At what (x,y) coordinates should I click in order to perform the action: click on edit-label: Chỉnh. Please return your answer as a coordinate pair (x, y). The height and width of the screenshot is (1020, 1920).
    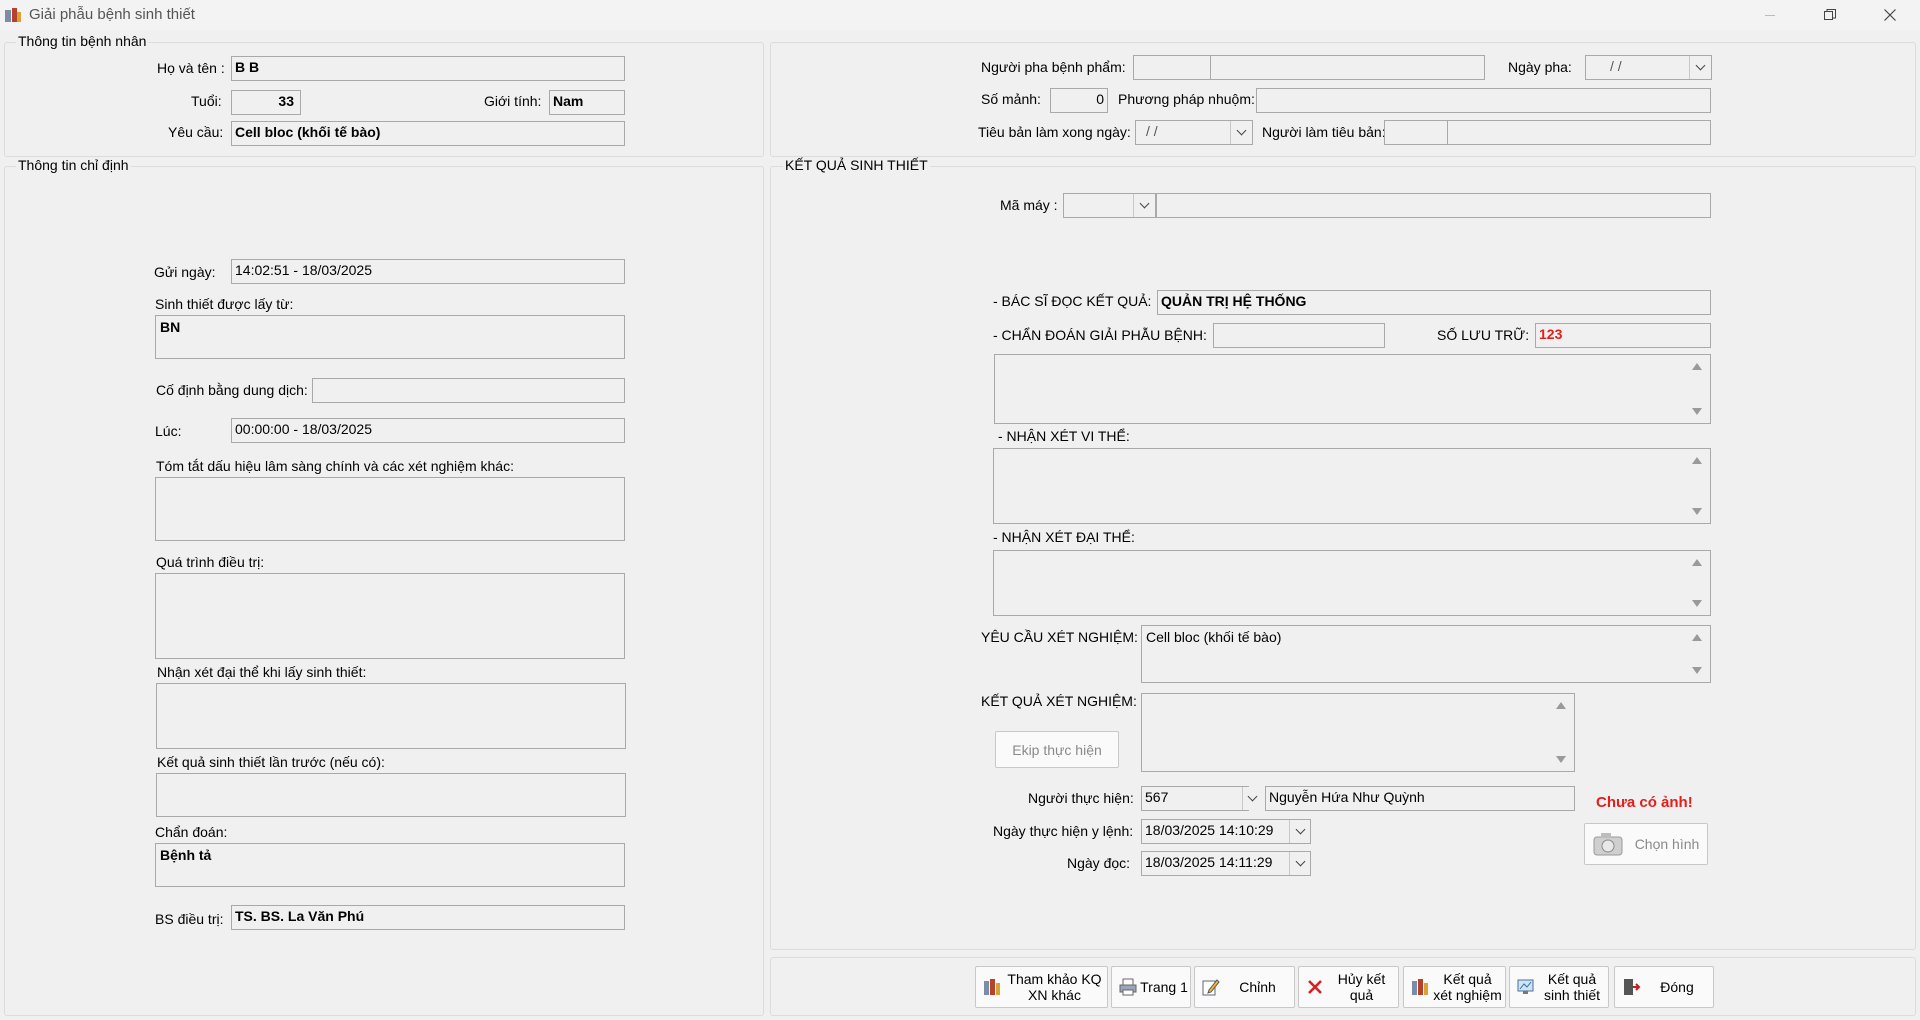
    Looking at the image, I should click on (1257, 987).